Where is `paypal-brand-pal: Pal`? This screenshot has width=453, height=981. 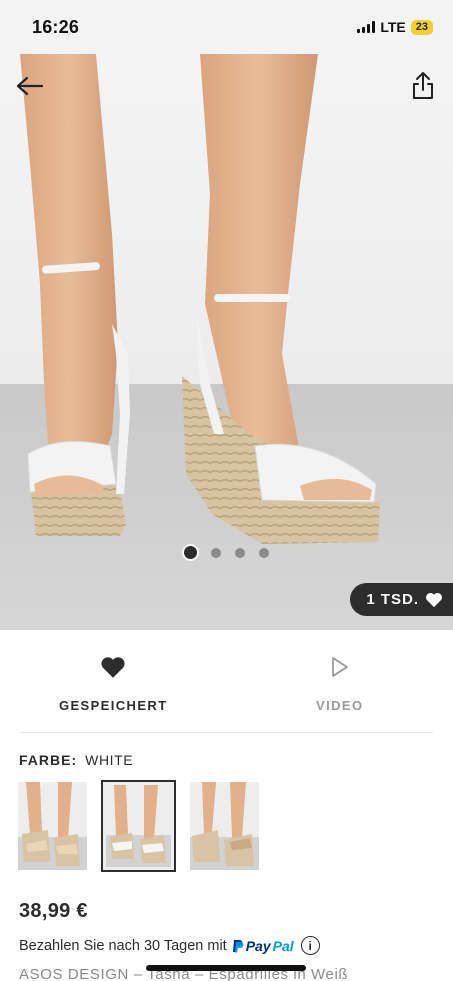
paypal-brand-pal: Pal is located at coordinates (283, 945).